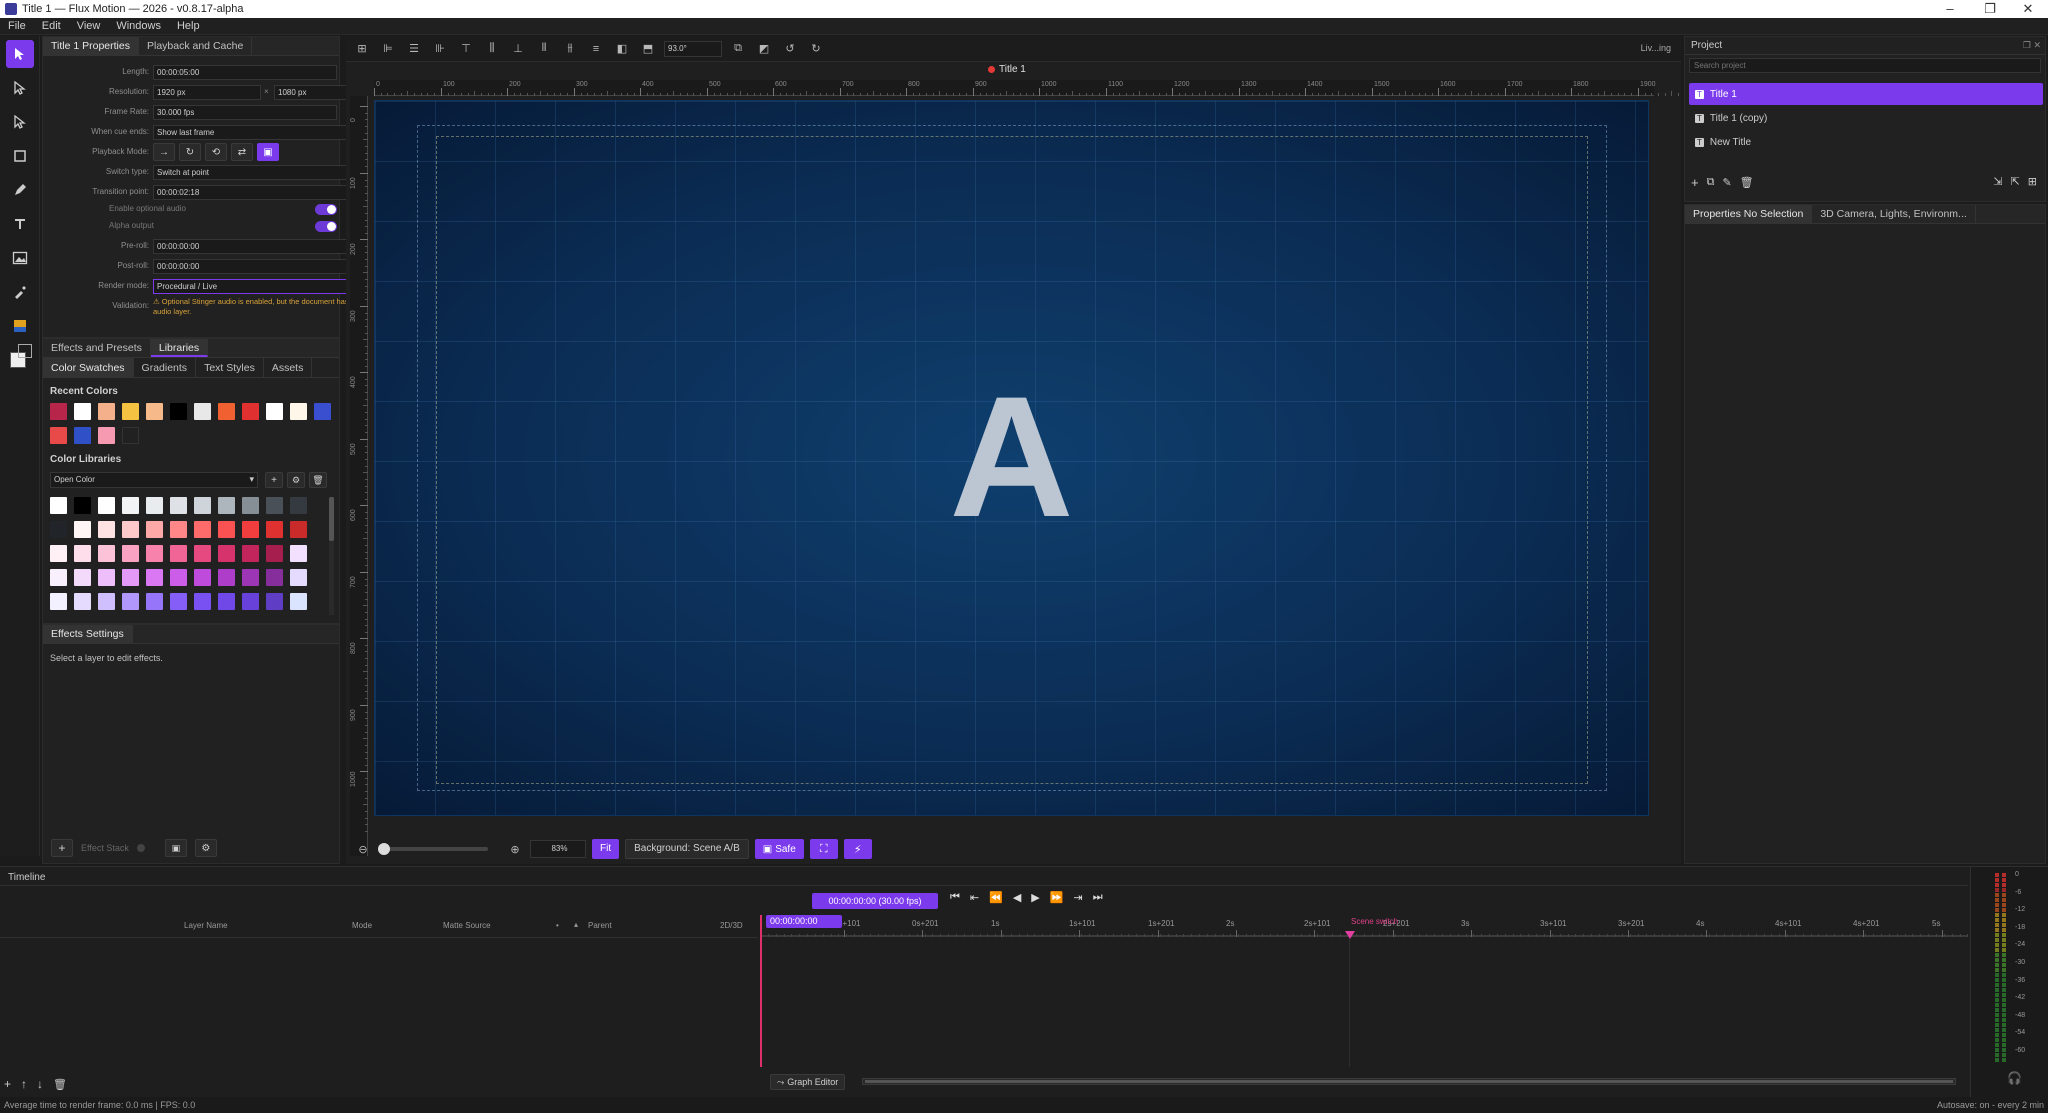  I want to click on resolution-width-field: 1920 px, so click(207, 92).